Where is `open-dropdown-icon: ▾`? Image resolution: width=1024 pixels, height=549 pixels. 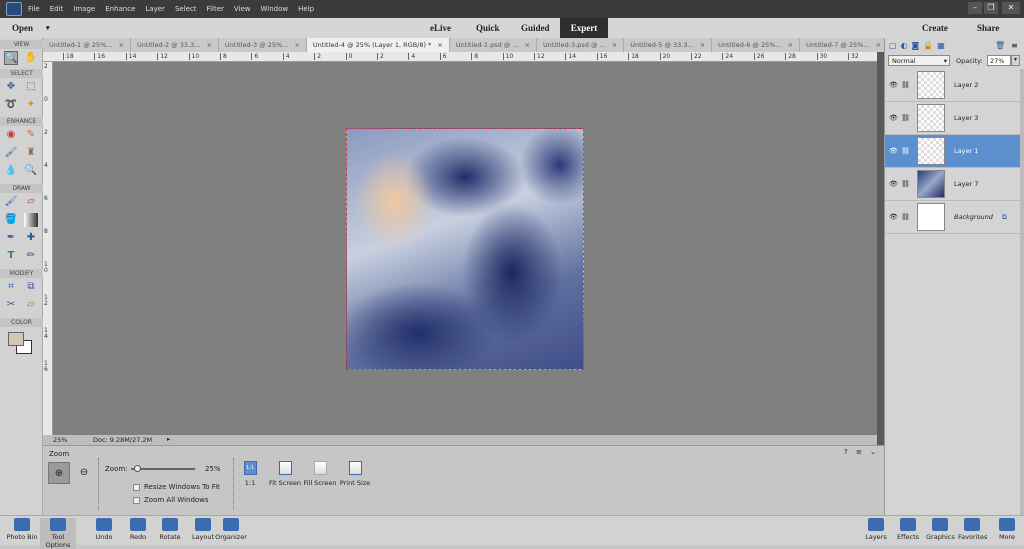 open-dropdown-icon: ▾ is located at coordinates (48, 28).